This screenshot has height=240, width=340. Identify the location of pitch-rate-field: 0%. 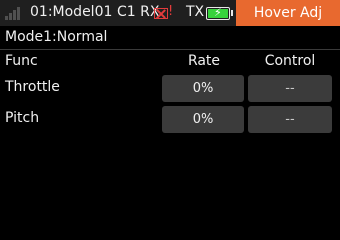
(203, 119).